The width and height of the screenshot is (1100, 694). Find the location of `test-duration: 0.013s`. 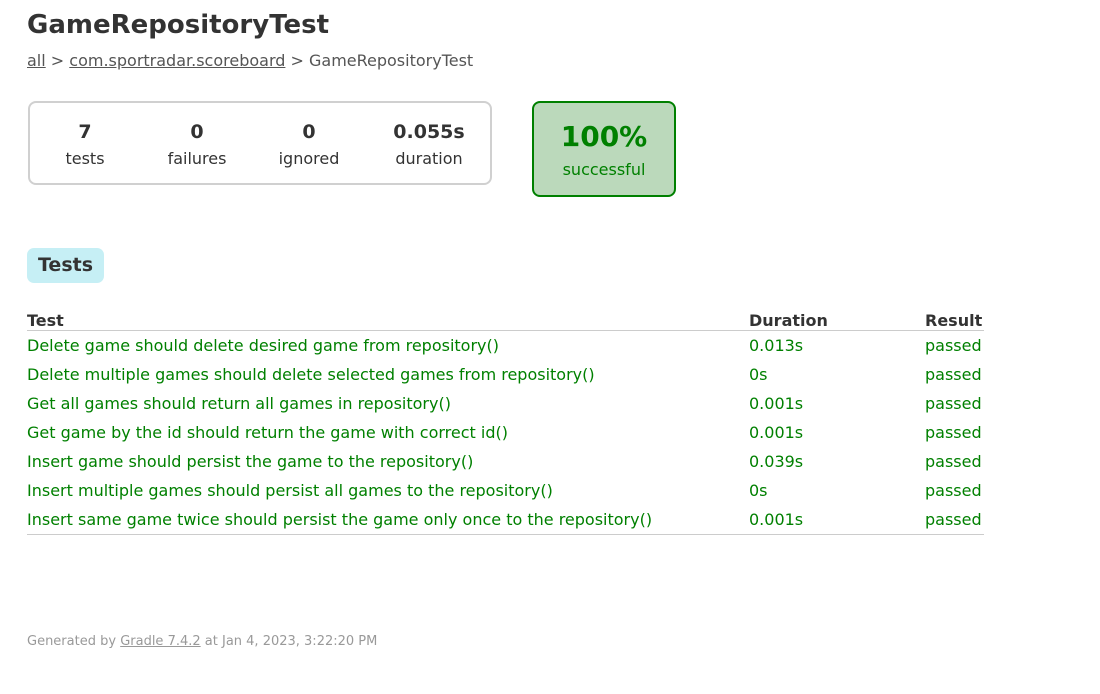

test-duration: 0.013s is located at coordinates (776, 345).